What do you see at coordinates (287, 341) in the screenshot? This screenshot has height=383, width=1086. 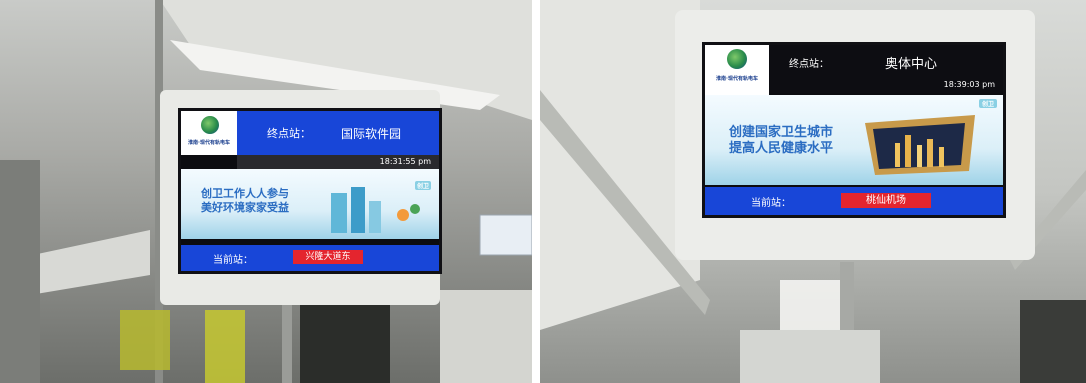 I see `grab-pole` at bounding box center [287, 341].